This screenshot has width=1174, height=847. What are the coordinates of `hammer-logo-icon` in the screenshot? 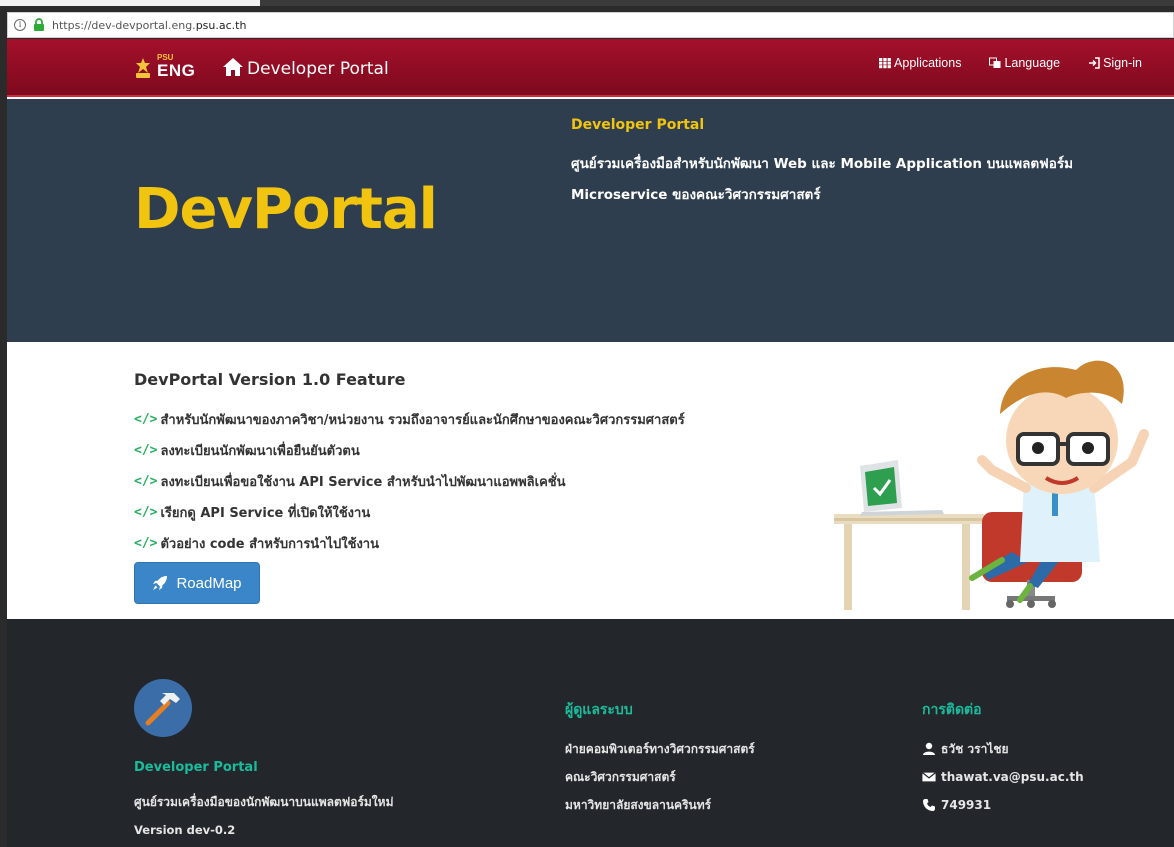 It's located at (163, 708).